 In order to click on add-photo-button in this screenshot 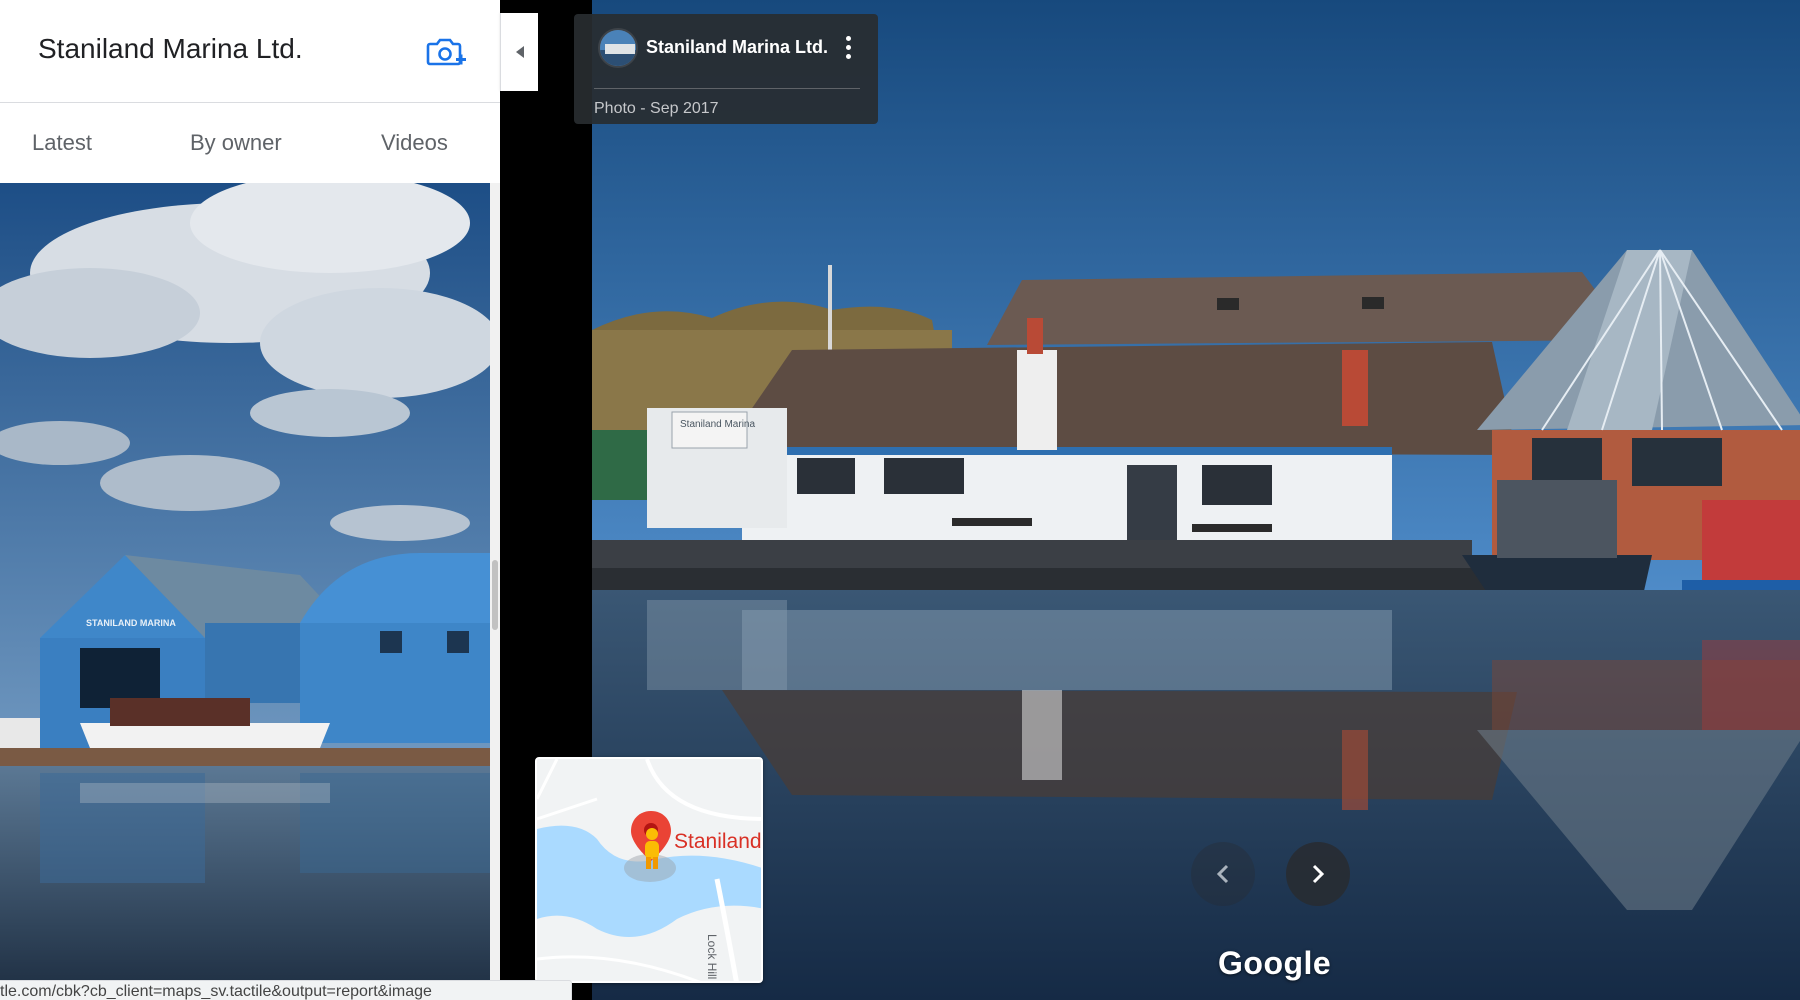, I will do `click(446, 52)`.